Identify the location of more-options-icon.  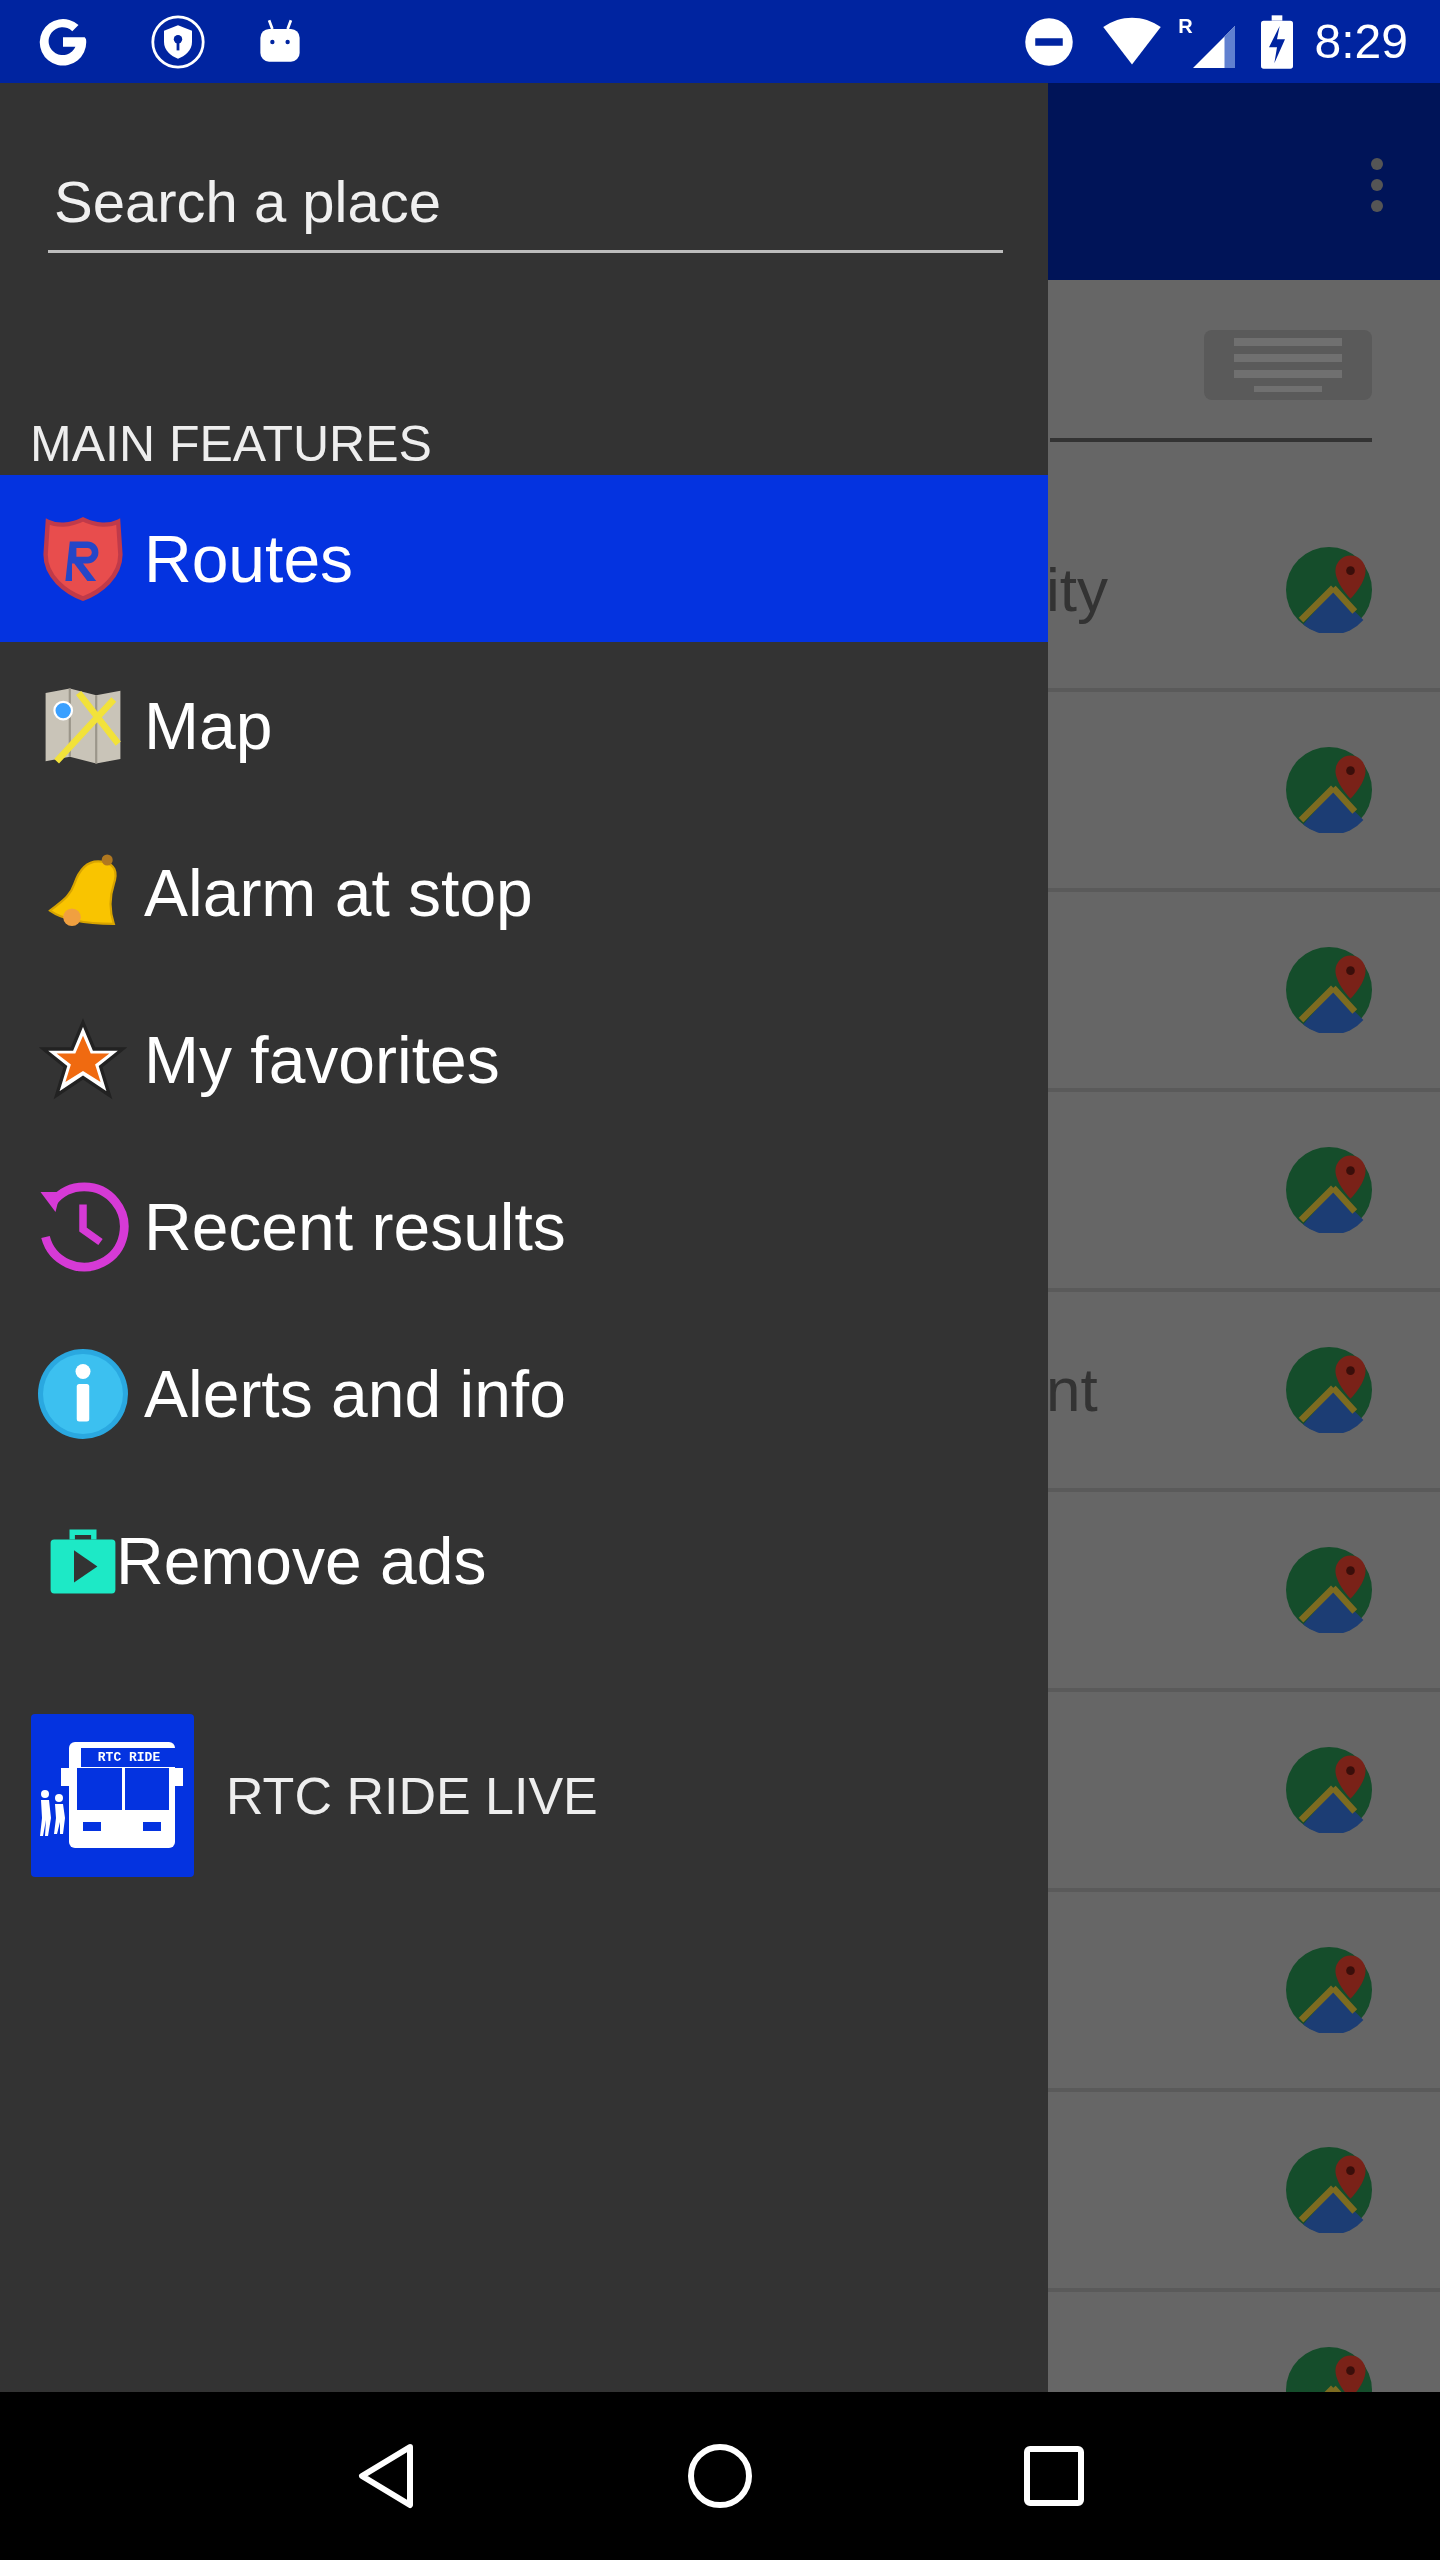
(1377, 185).